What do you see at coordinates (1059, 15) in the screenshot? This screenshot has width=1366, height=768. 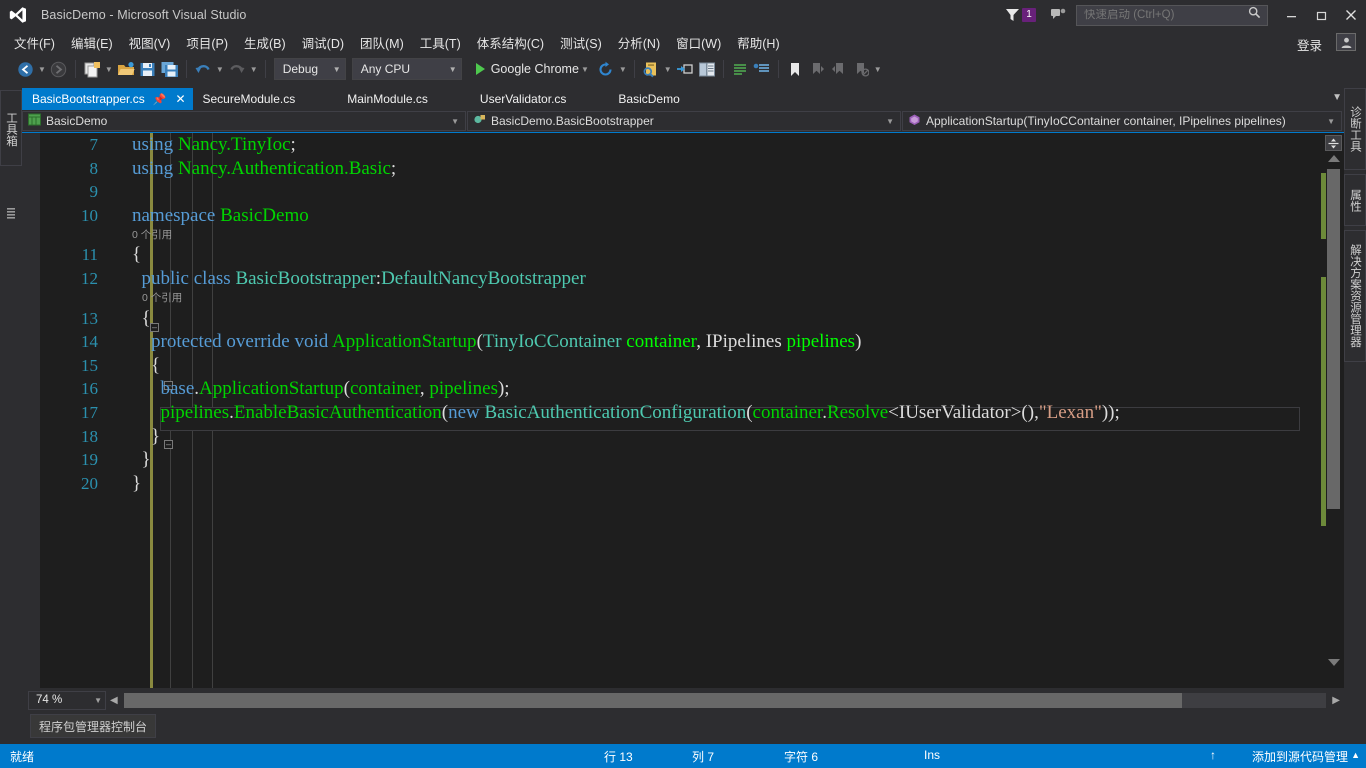 I see `send-feedback-icon` at bounding box center [1059, 15].